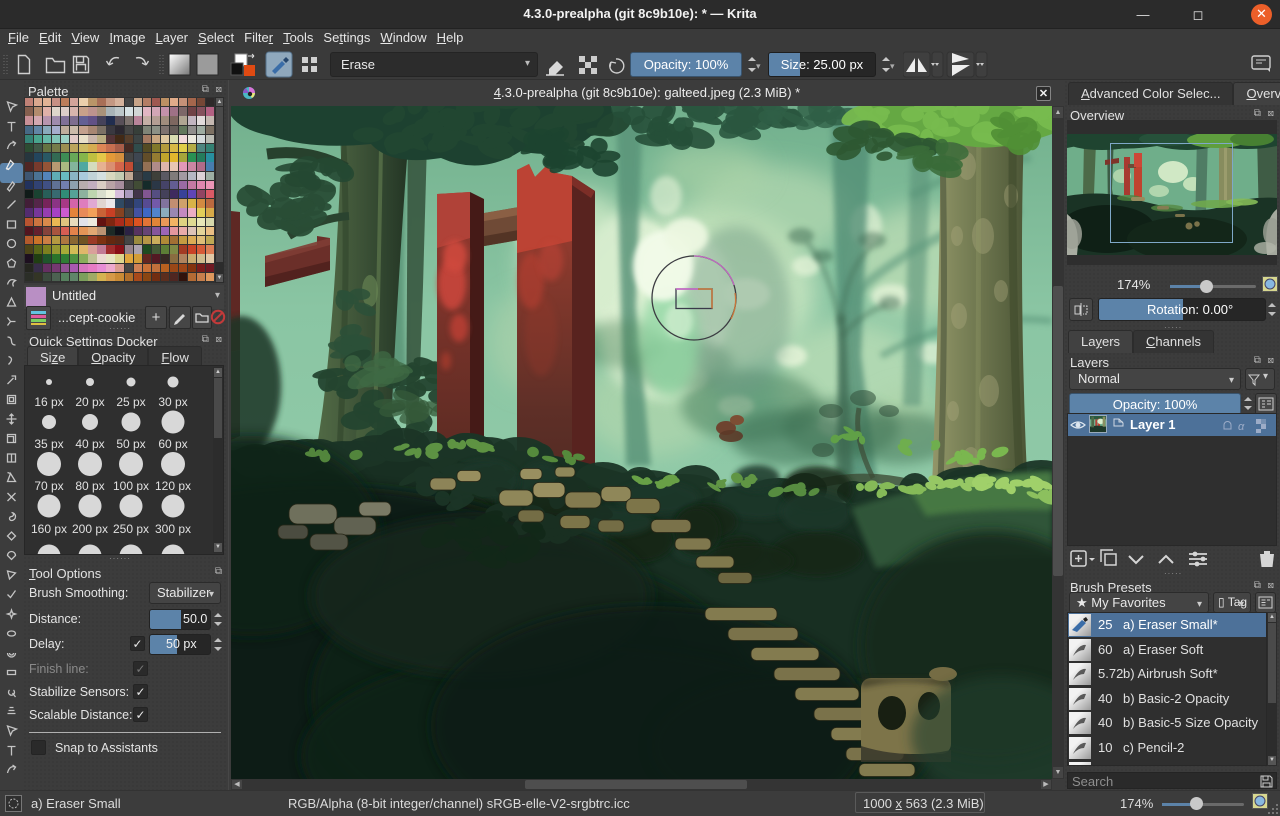 This screenshot has width=1280, height=816. What do you see at coordinates (89, 486) in the screenshot?
I see `svg-text: 80 px` at bounding box center [89, 486].